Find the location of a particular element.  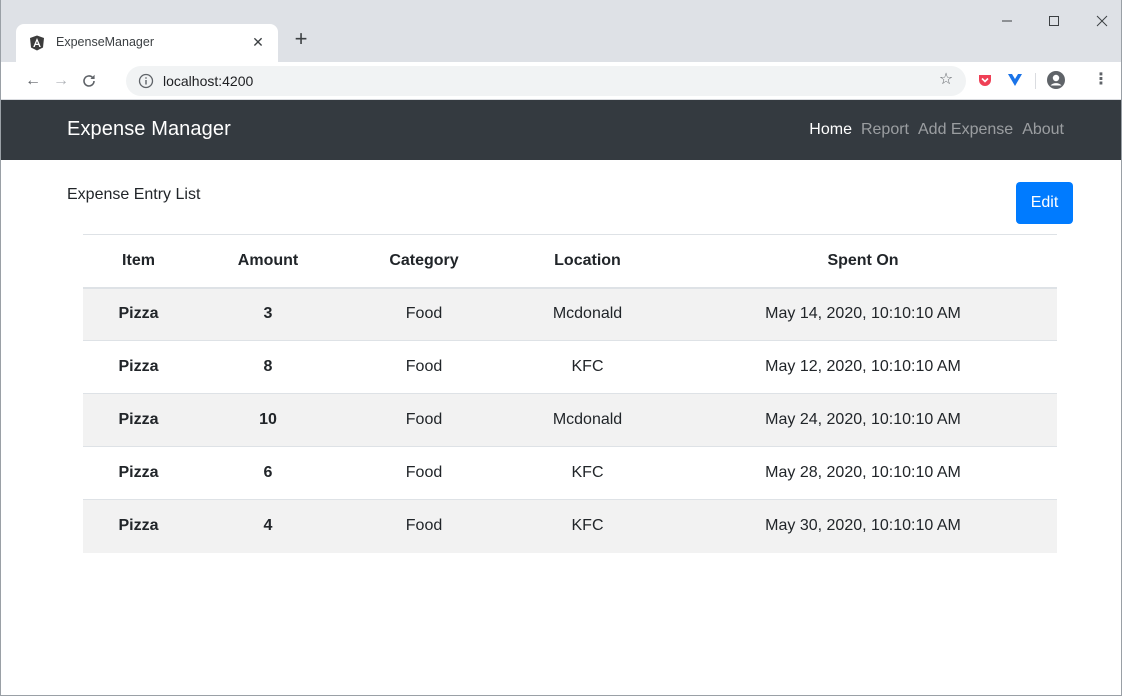

nav-link-add-expense: Add Expense is located at coordinates (961, 130).